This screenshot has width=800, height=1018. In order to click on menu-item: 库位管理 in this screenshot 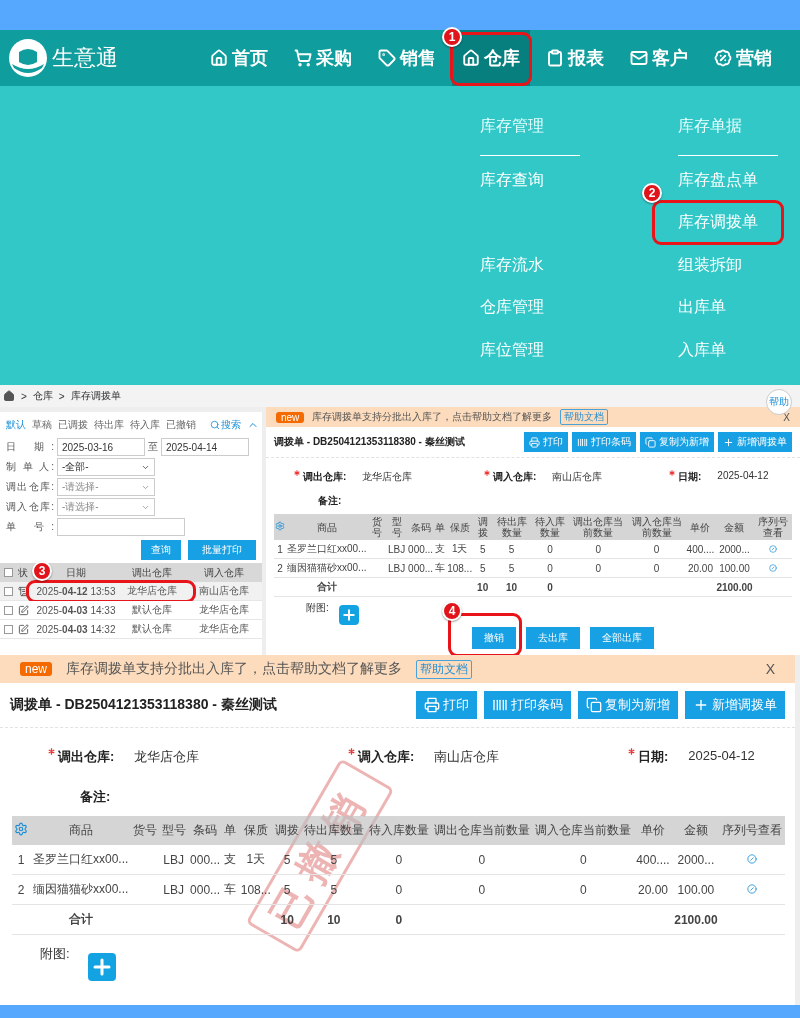, I will do `click(512, 350)`.